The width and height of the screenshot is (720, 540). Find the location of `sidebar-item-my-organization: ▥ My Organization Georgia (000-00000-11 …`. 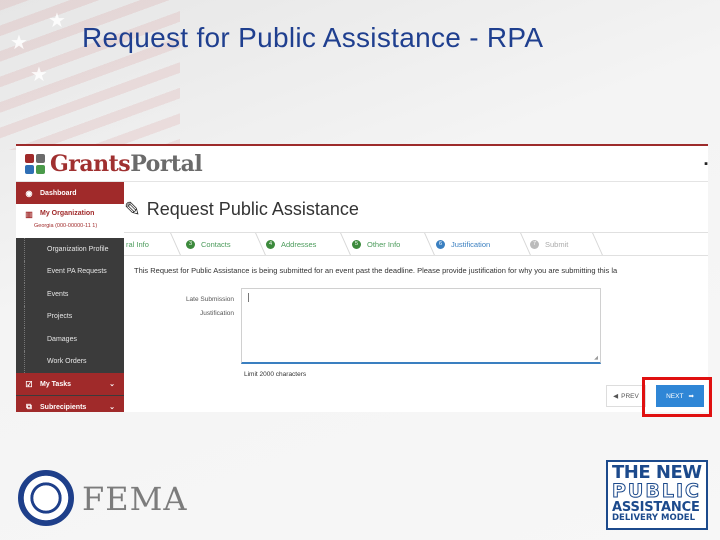

sidebar-item-my-organization: ▥ My Organization Georgia (000-00000-11 … is located at coordinates (70, 221).